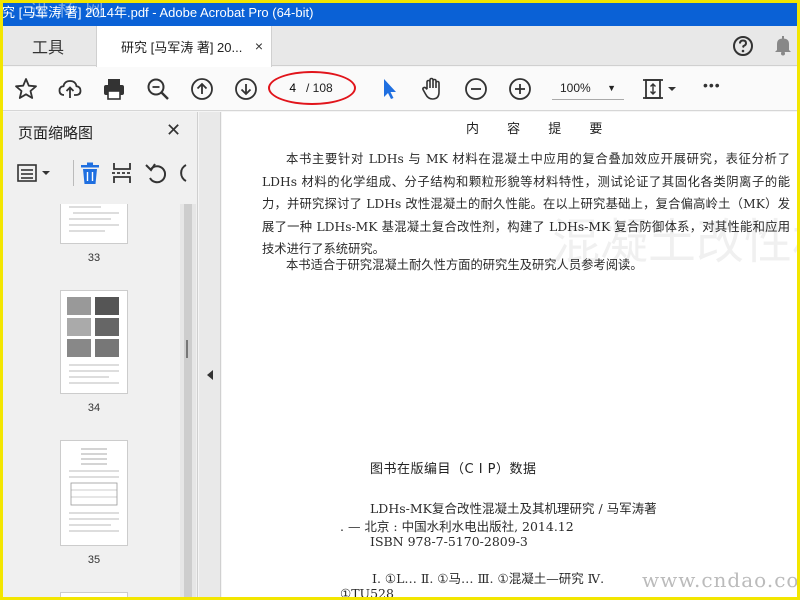 The image size is (800, 600). Describe the element at coordinates (203, 356) in the screenshot. I see `panel-splitter` at that location.